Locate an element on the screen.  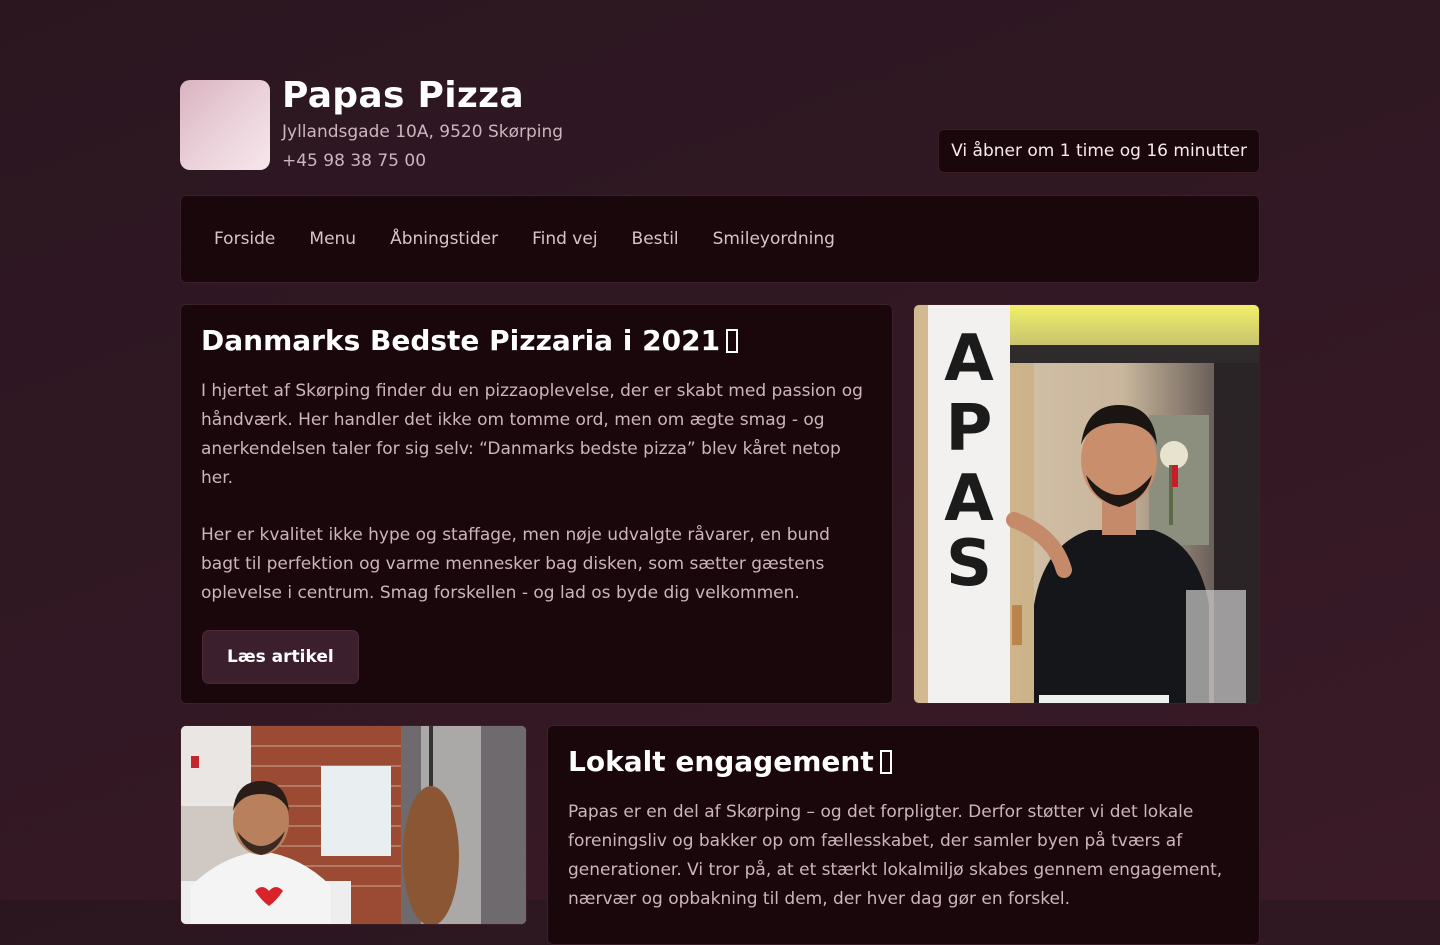
sign-letter: S is located at coordinates (969, 564).